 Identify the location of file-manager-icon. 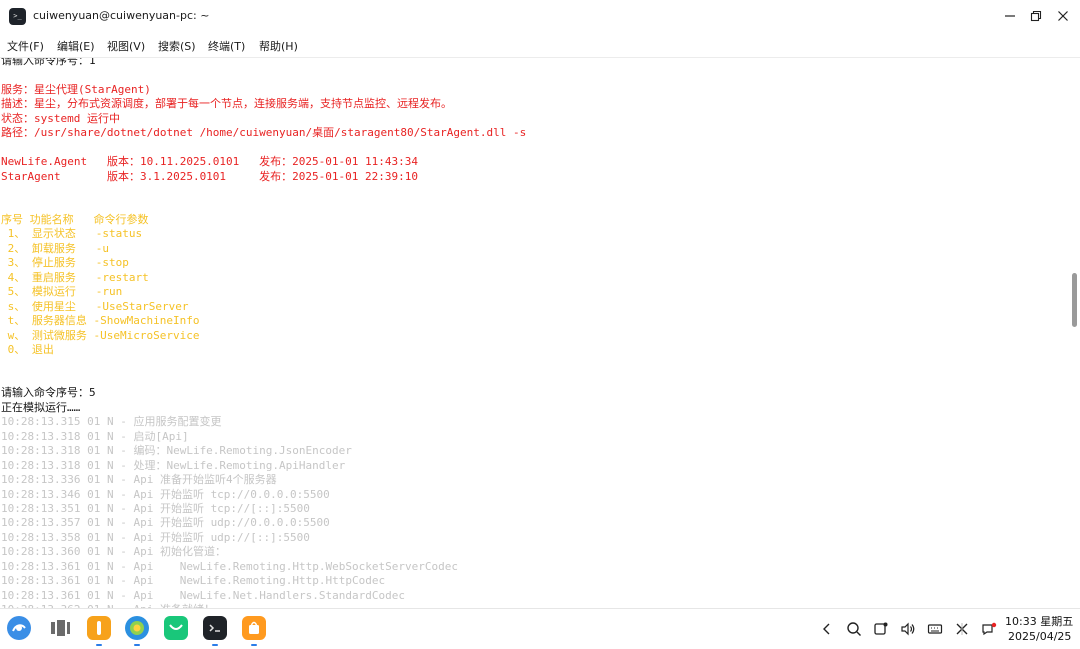
(99, 628).